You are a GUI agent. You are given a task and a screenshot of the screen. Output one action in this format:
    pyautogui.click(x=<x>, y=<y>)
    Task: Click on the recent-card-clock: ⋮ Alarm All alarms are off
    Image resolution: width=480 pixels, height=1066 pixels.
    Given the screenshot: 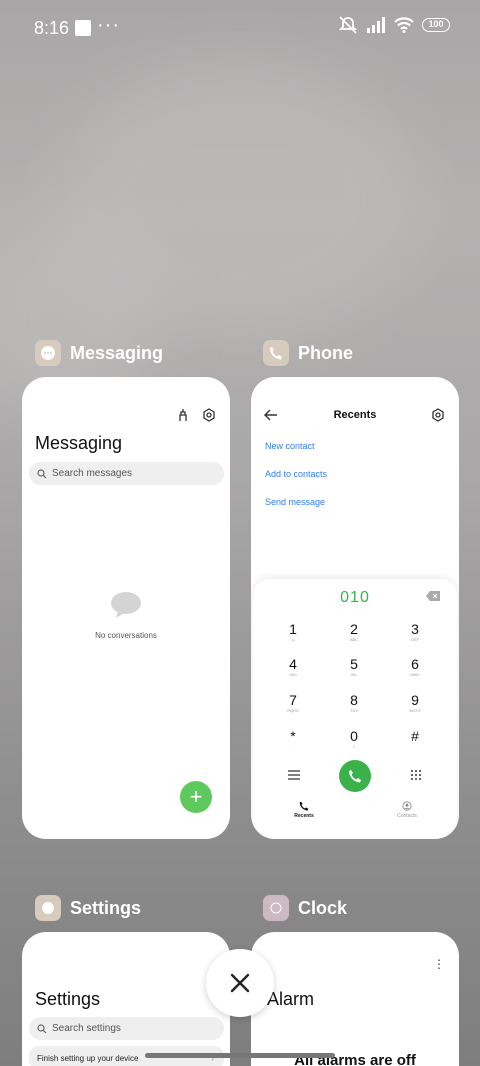 What is the action you would take?
    pyautogui.click(x=355, y=999)
    